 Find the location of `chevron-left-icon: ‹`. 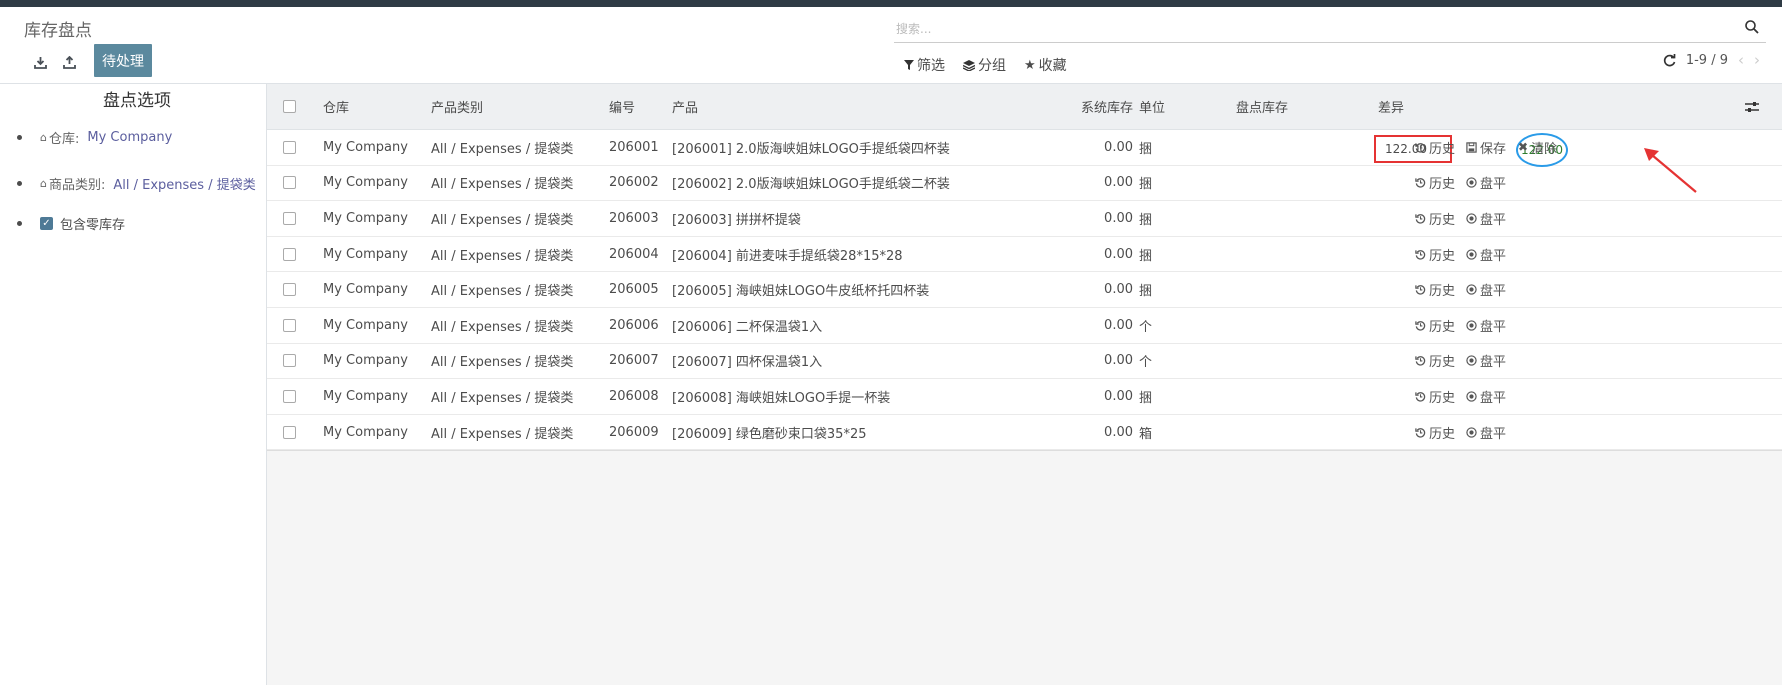

chevron-left-icon: ‹ is located at coordinates (1741, 60).